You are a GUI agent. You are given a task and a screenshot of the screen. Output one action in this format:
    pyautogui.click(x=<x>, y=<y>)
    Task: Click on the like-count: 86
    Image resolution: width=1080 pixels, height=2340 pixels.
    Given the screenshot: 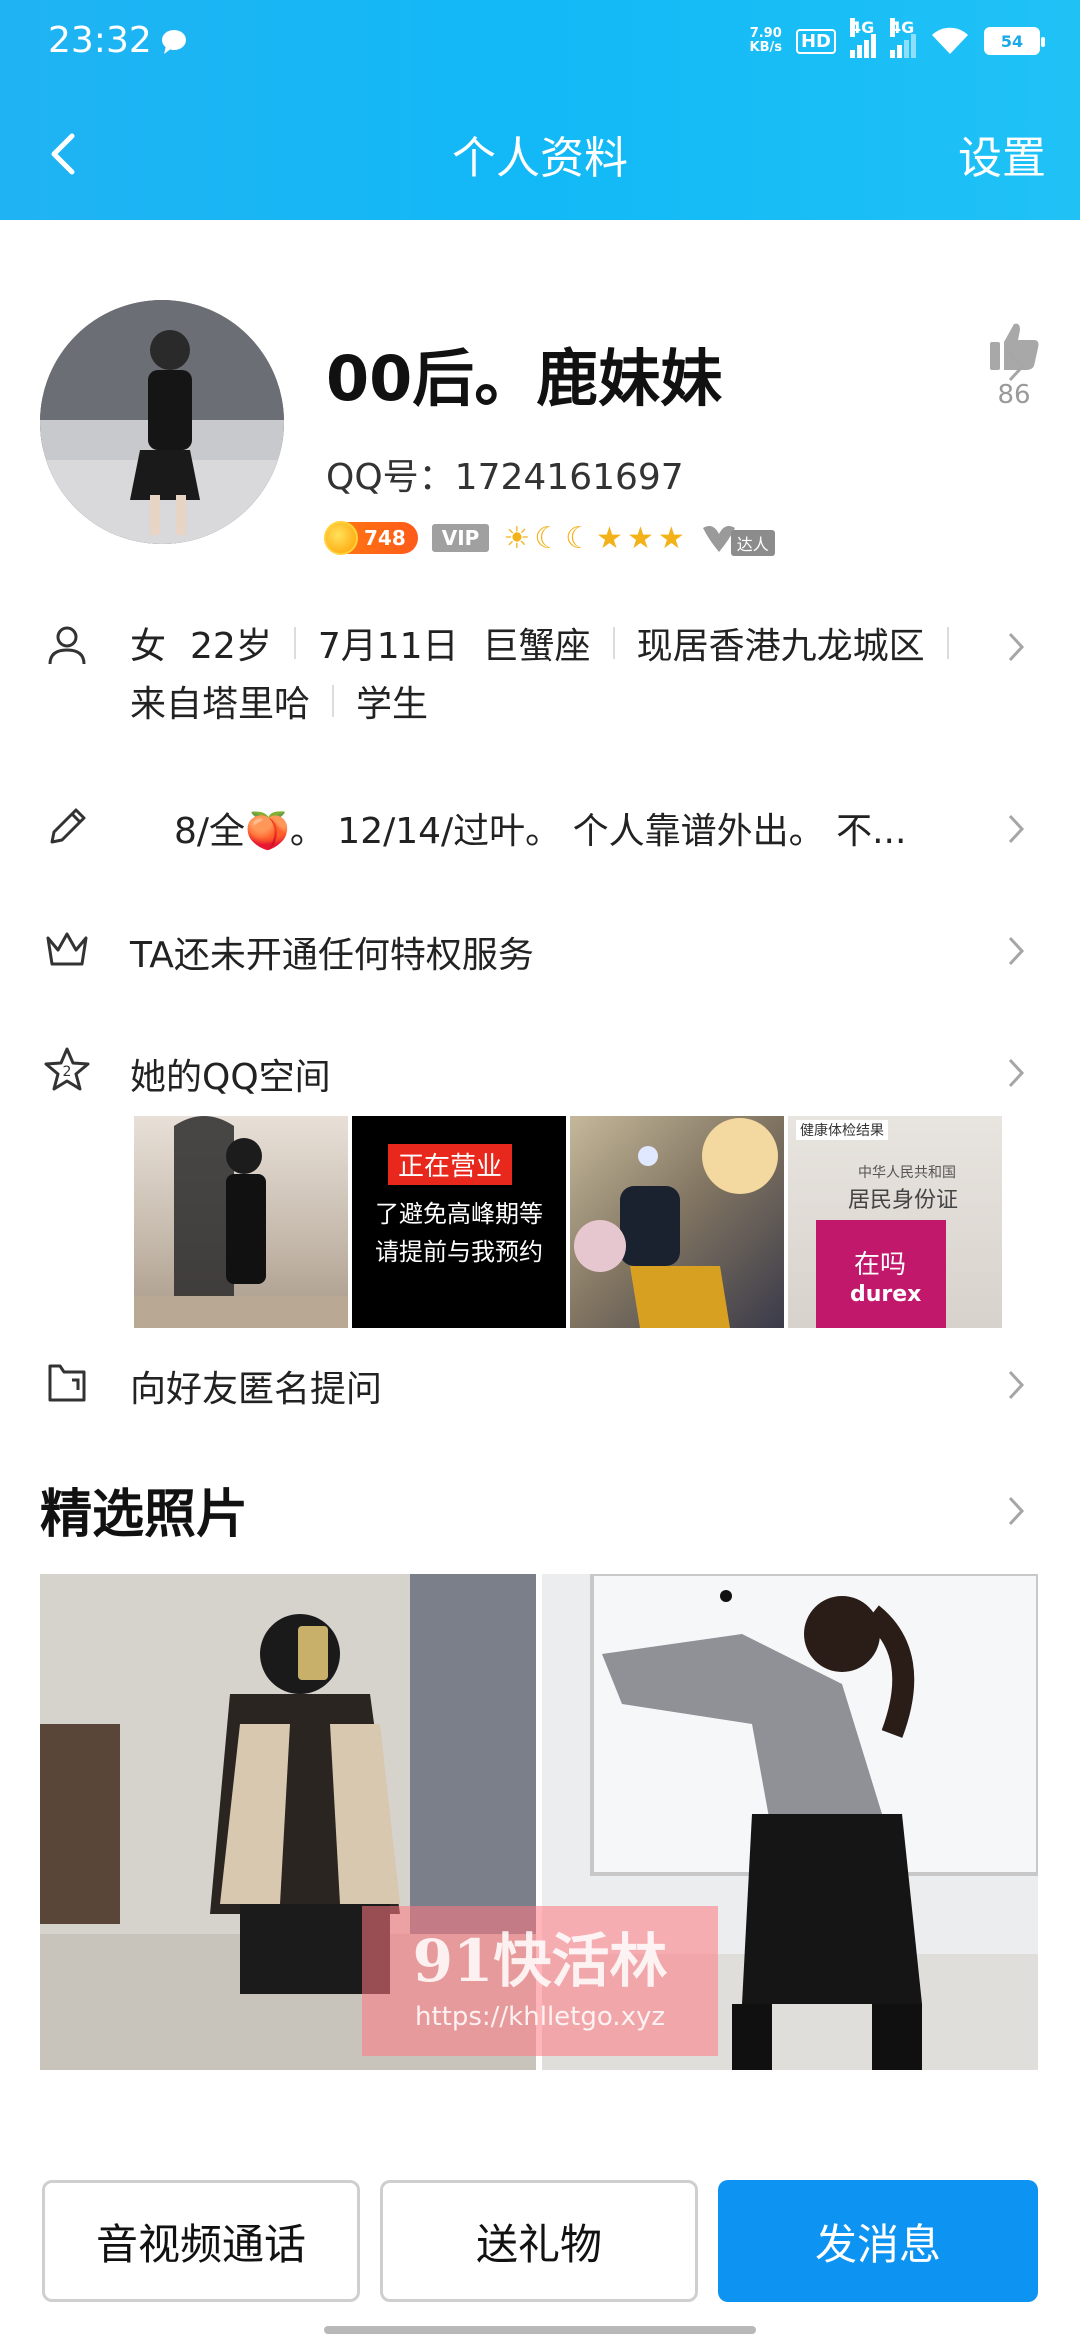 What is the action you would take?
    pyautogui.click(x=1014, y=395)
    